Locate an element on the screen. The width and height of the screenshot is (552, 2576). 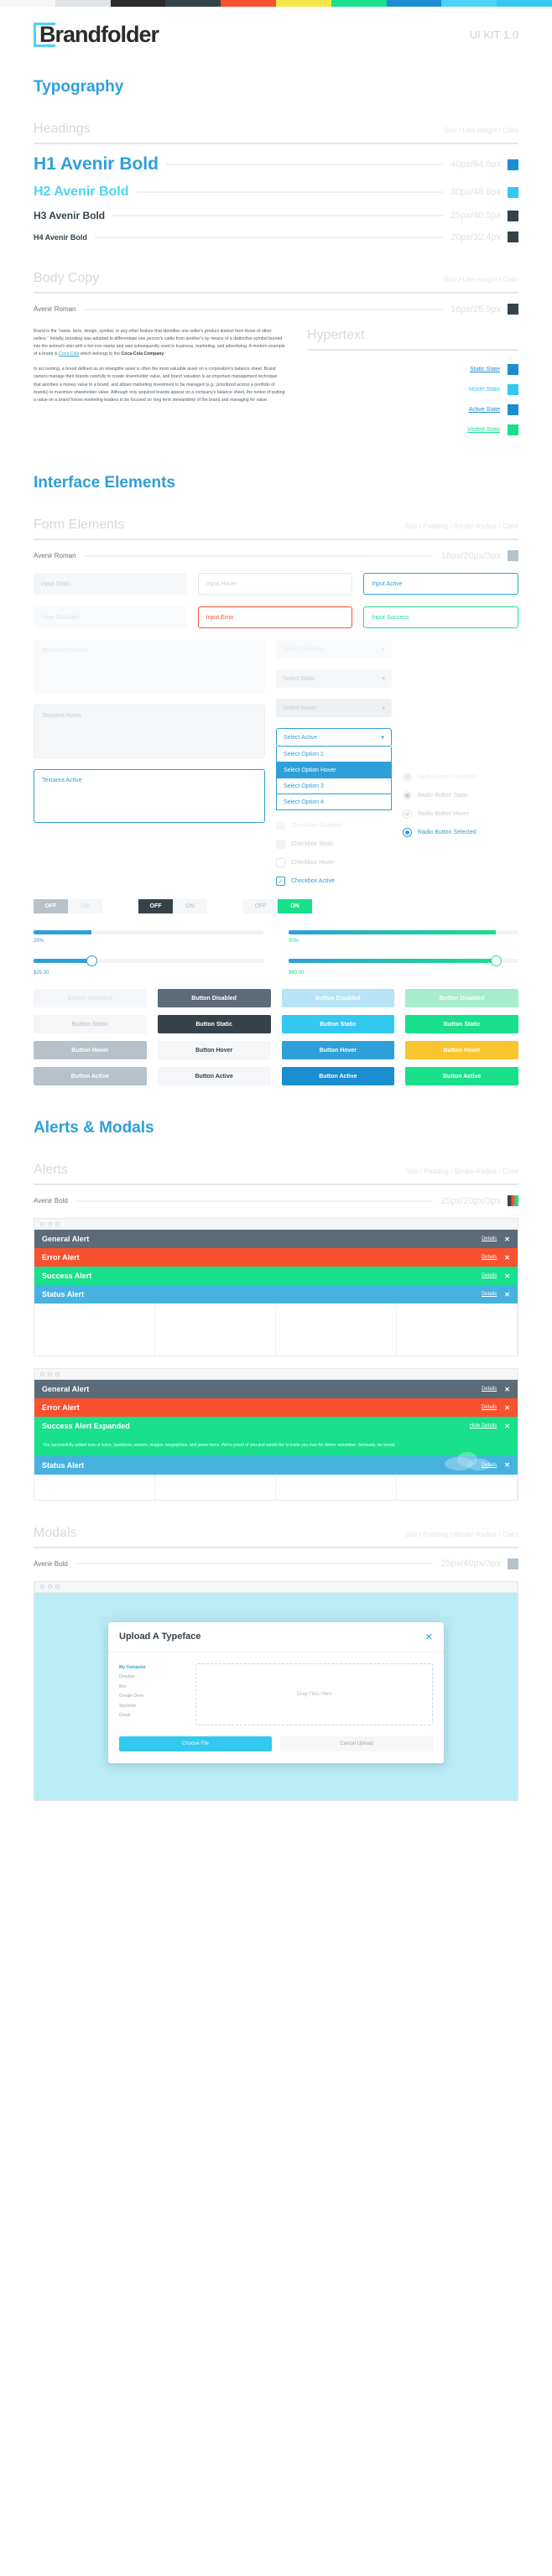
toggle-off: OFF ON is located at coordinates (172, 906).